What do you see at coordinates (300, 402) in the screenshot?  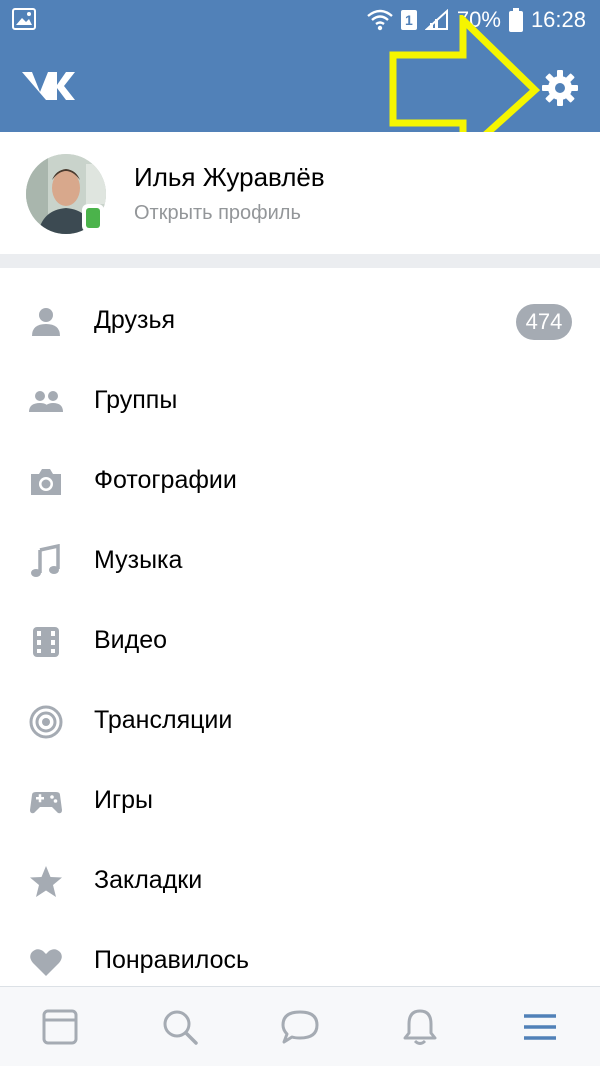 I see `menu-item-groups: Группы` at bounding box center [300, 402].